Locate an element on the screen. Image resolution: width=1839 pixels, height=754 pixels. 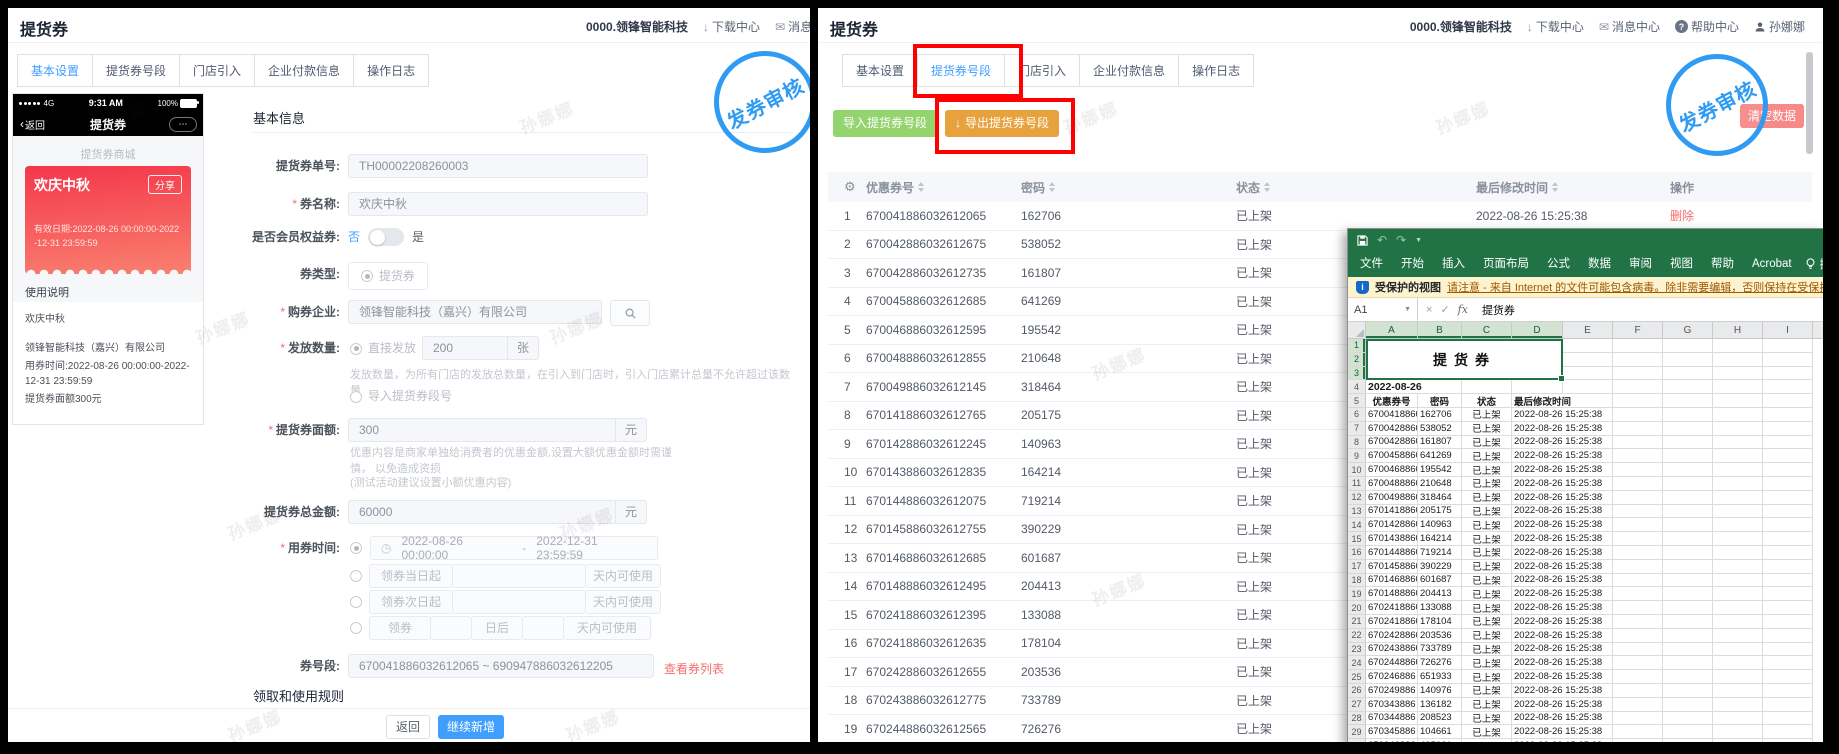
cell-coupon-number: 670042886032612735 is located at coordinates (926, 272).